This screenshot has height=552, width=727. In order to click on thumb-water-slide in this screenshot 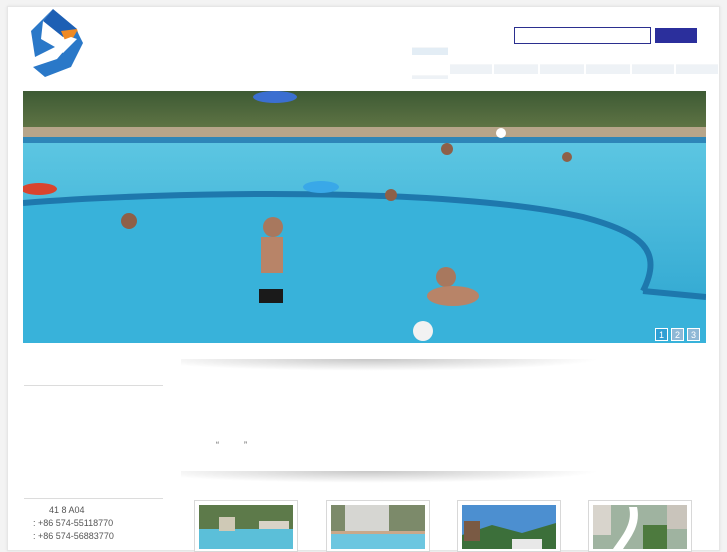, I will do `click(640, 527)`.